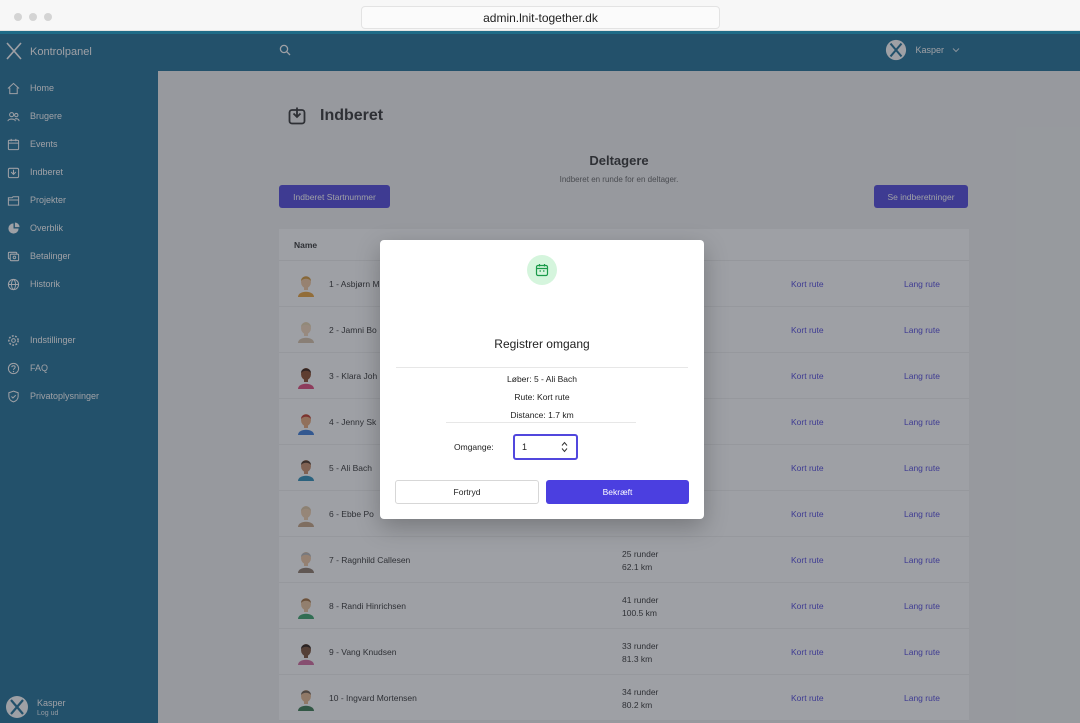 The height and width of the screenshot is (723, 1080). I want to click on address-bar: admin.lnit-together.dk, so click(540, 17).